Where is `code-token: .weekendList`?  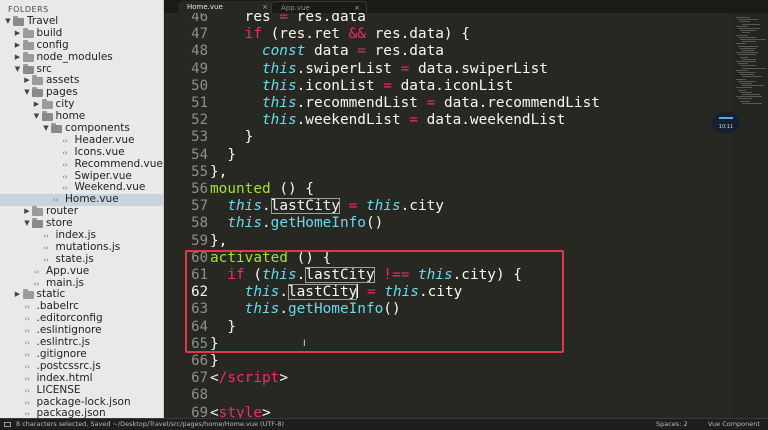 code-token: .weekendList is located at coordinates (353, 120).